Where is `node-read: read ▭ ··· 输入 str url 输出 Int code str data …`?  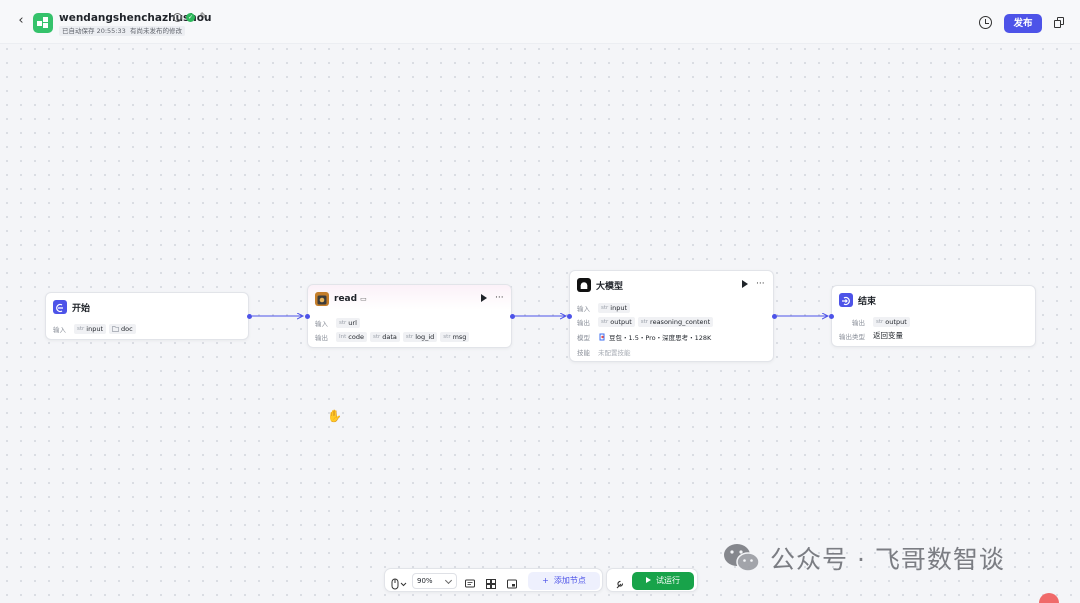
node-read: read ▭ ··· 输入 str url 输出 Int code str data … is located at coordinates (409, 316).